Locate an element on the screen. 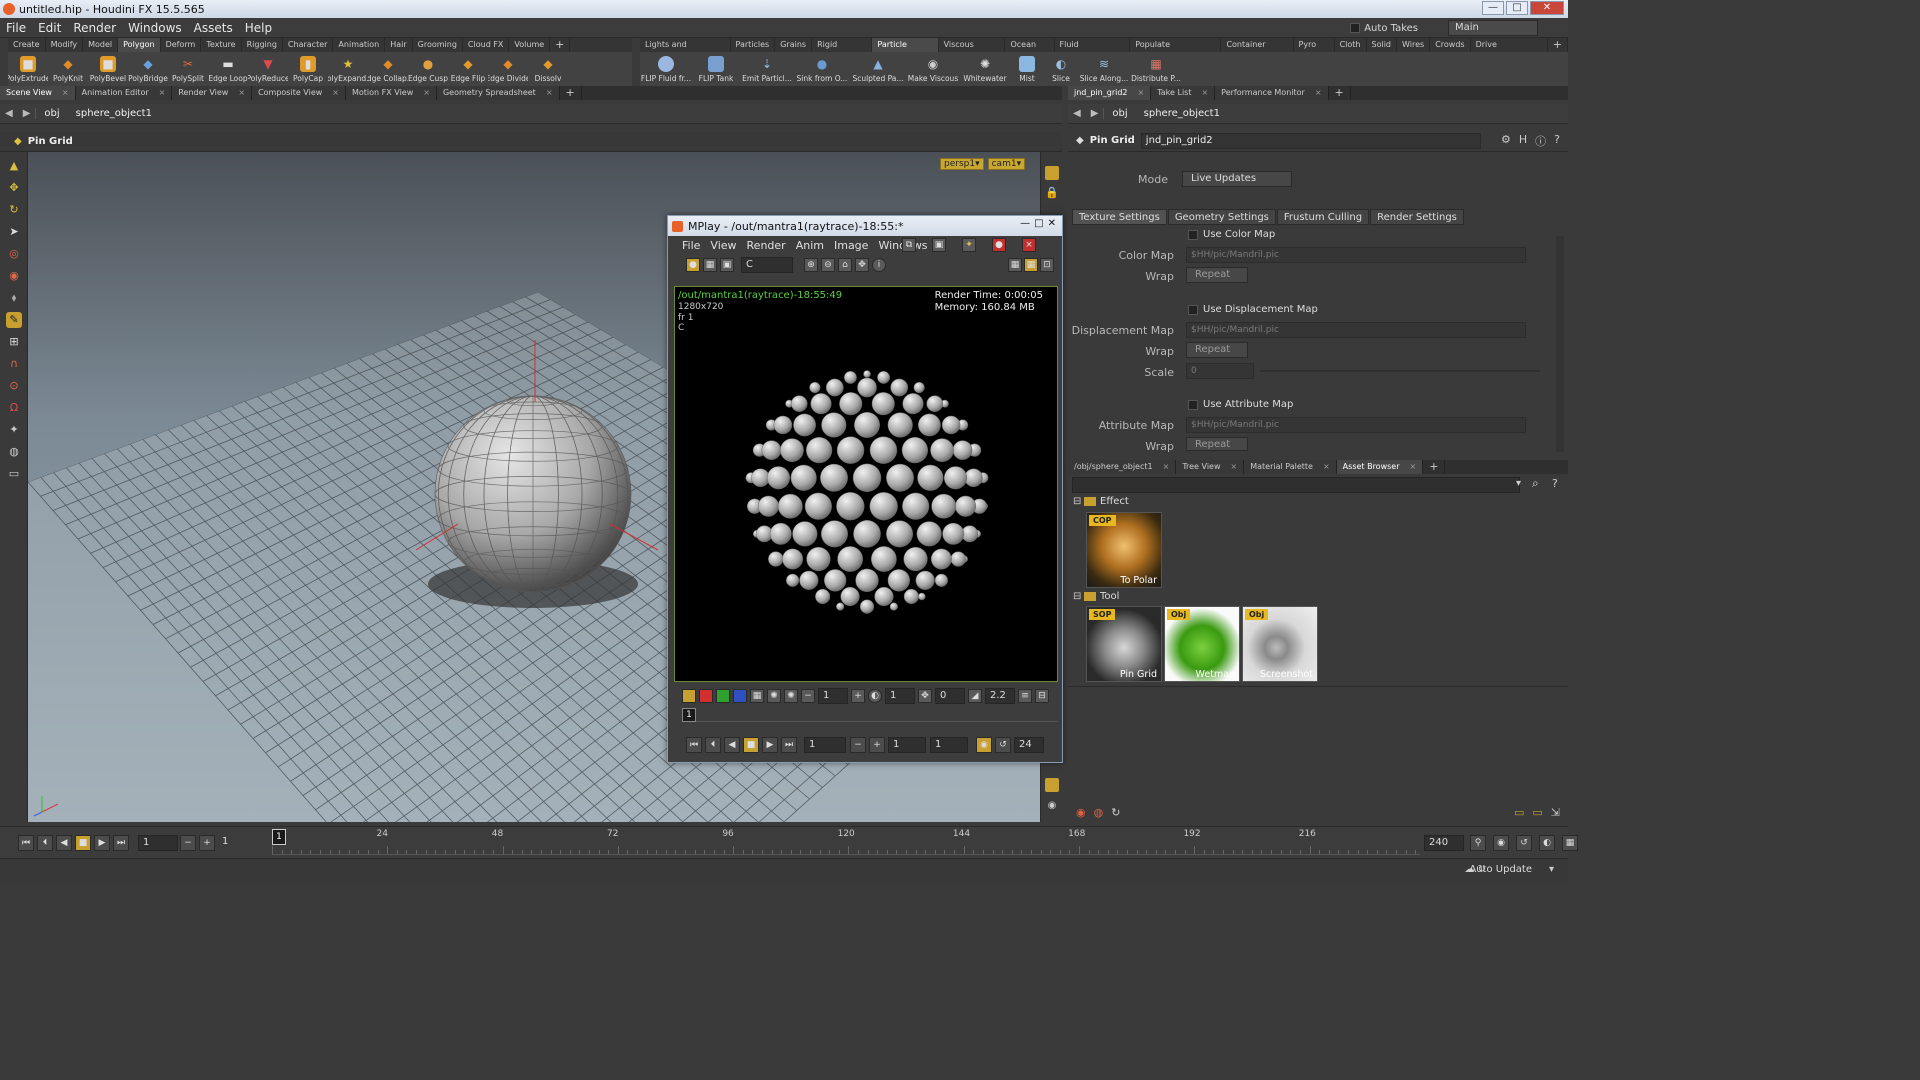 This screenshot has height=1080, width=1920. mplay-fit-icon: ⊡ is located at coordinates (1047, 265).